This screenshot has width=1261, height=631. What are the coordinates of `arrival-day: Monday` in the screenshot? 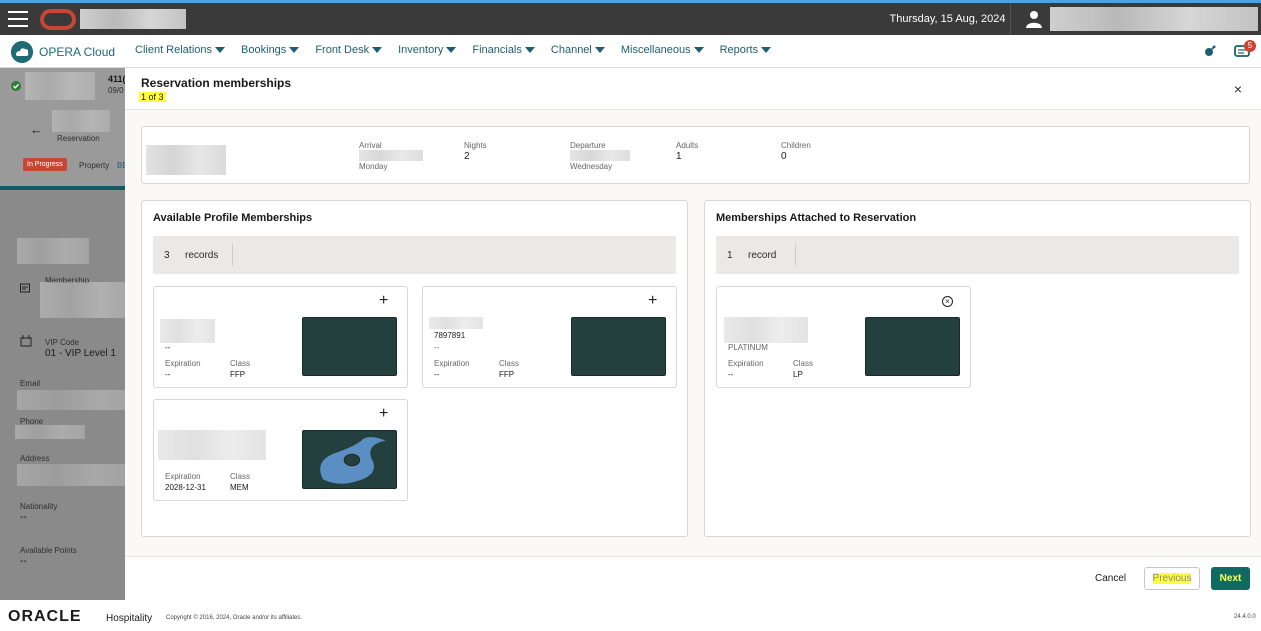 It's located at (373, 166).